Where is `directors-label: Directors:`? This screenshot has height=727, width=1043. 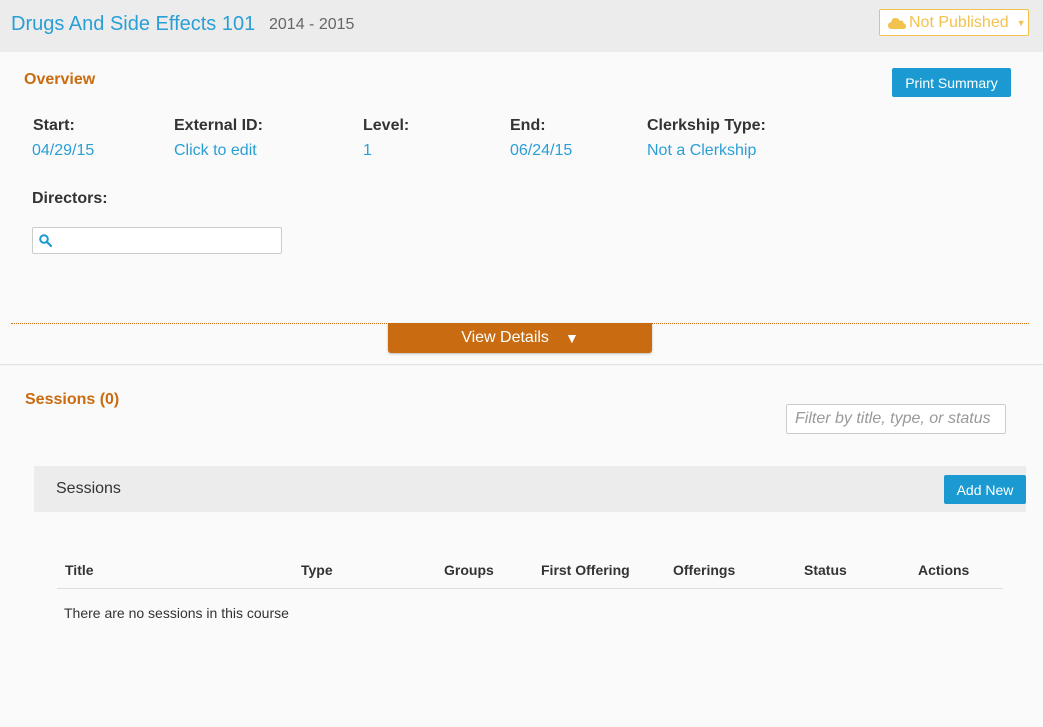 directors-label: Directors: is located at coordinates (70, 198).